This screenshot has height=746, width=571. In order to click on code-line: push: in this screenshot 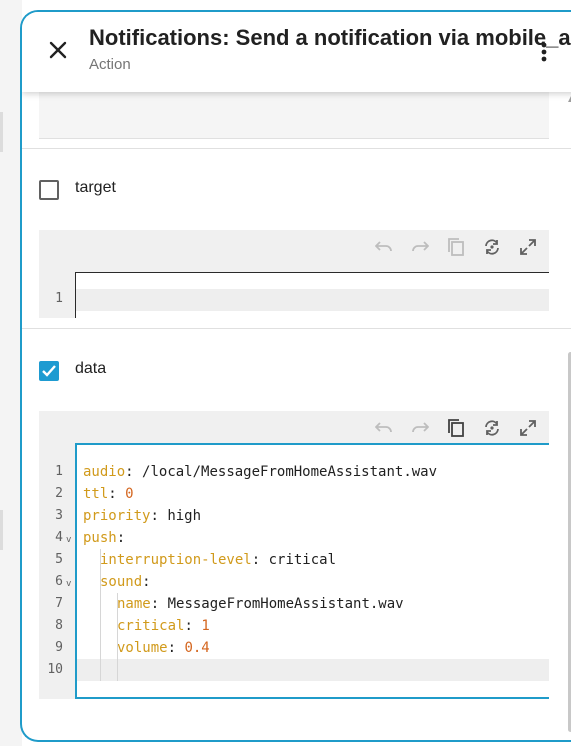, I will do `click(313, 538)`.